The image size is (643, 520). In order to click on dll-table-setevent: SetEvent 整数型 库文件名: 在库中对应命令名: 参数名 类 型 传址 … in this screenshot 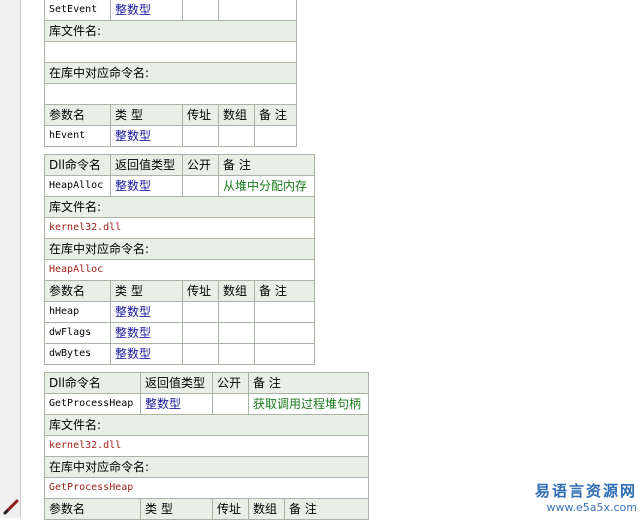, I will do `click(170, 73)`.